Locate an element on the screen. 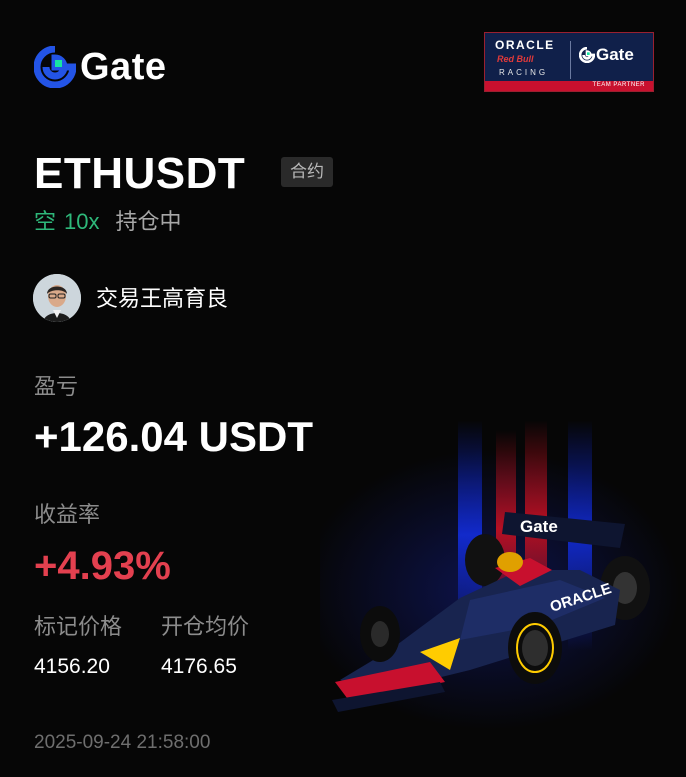  entry-price-label: 开仓均价 is located at coordinates (205, 626).